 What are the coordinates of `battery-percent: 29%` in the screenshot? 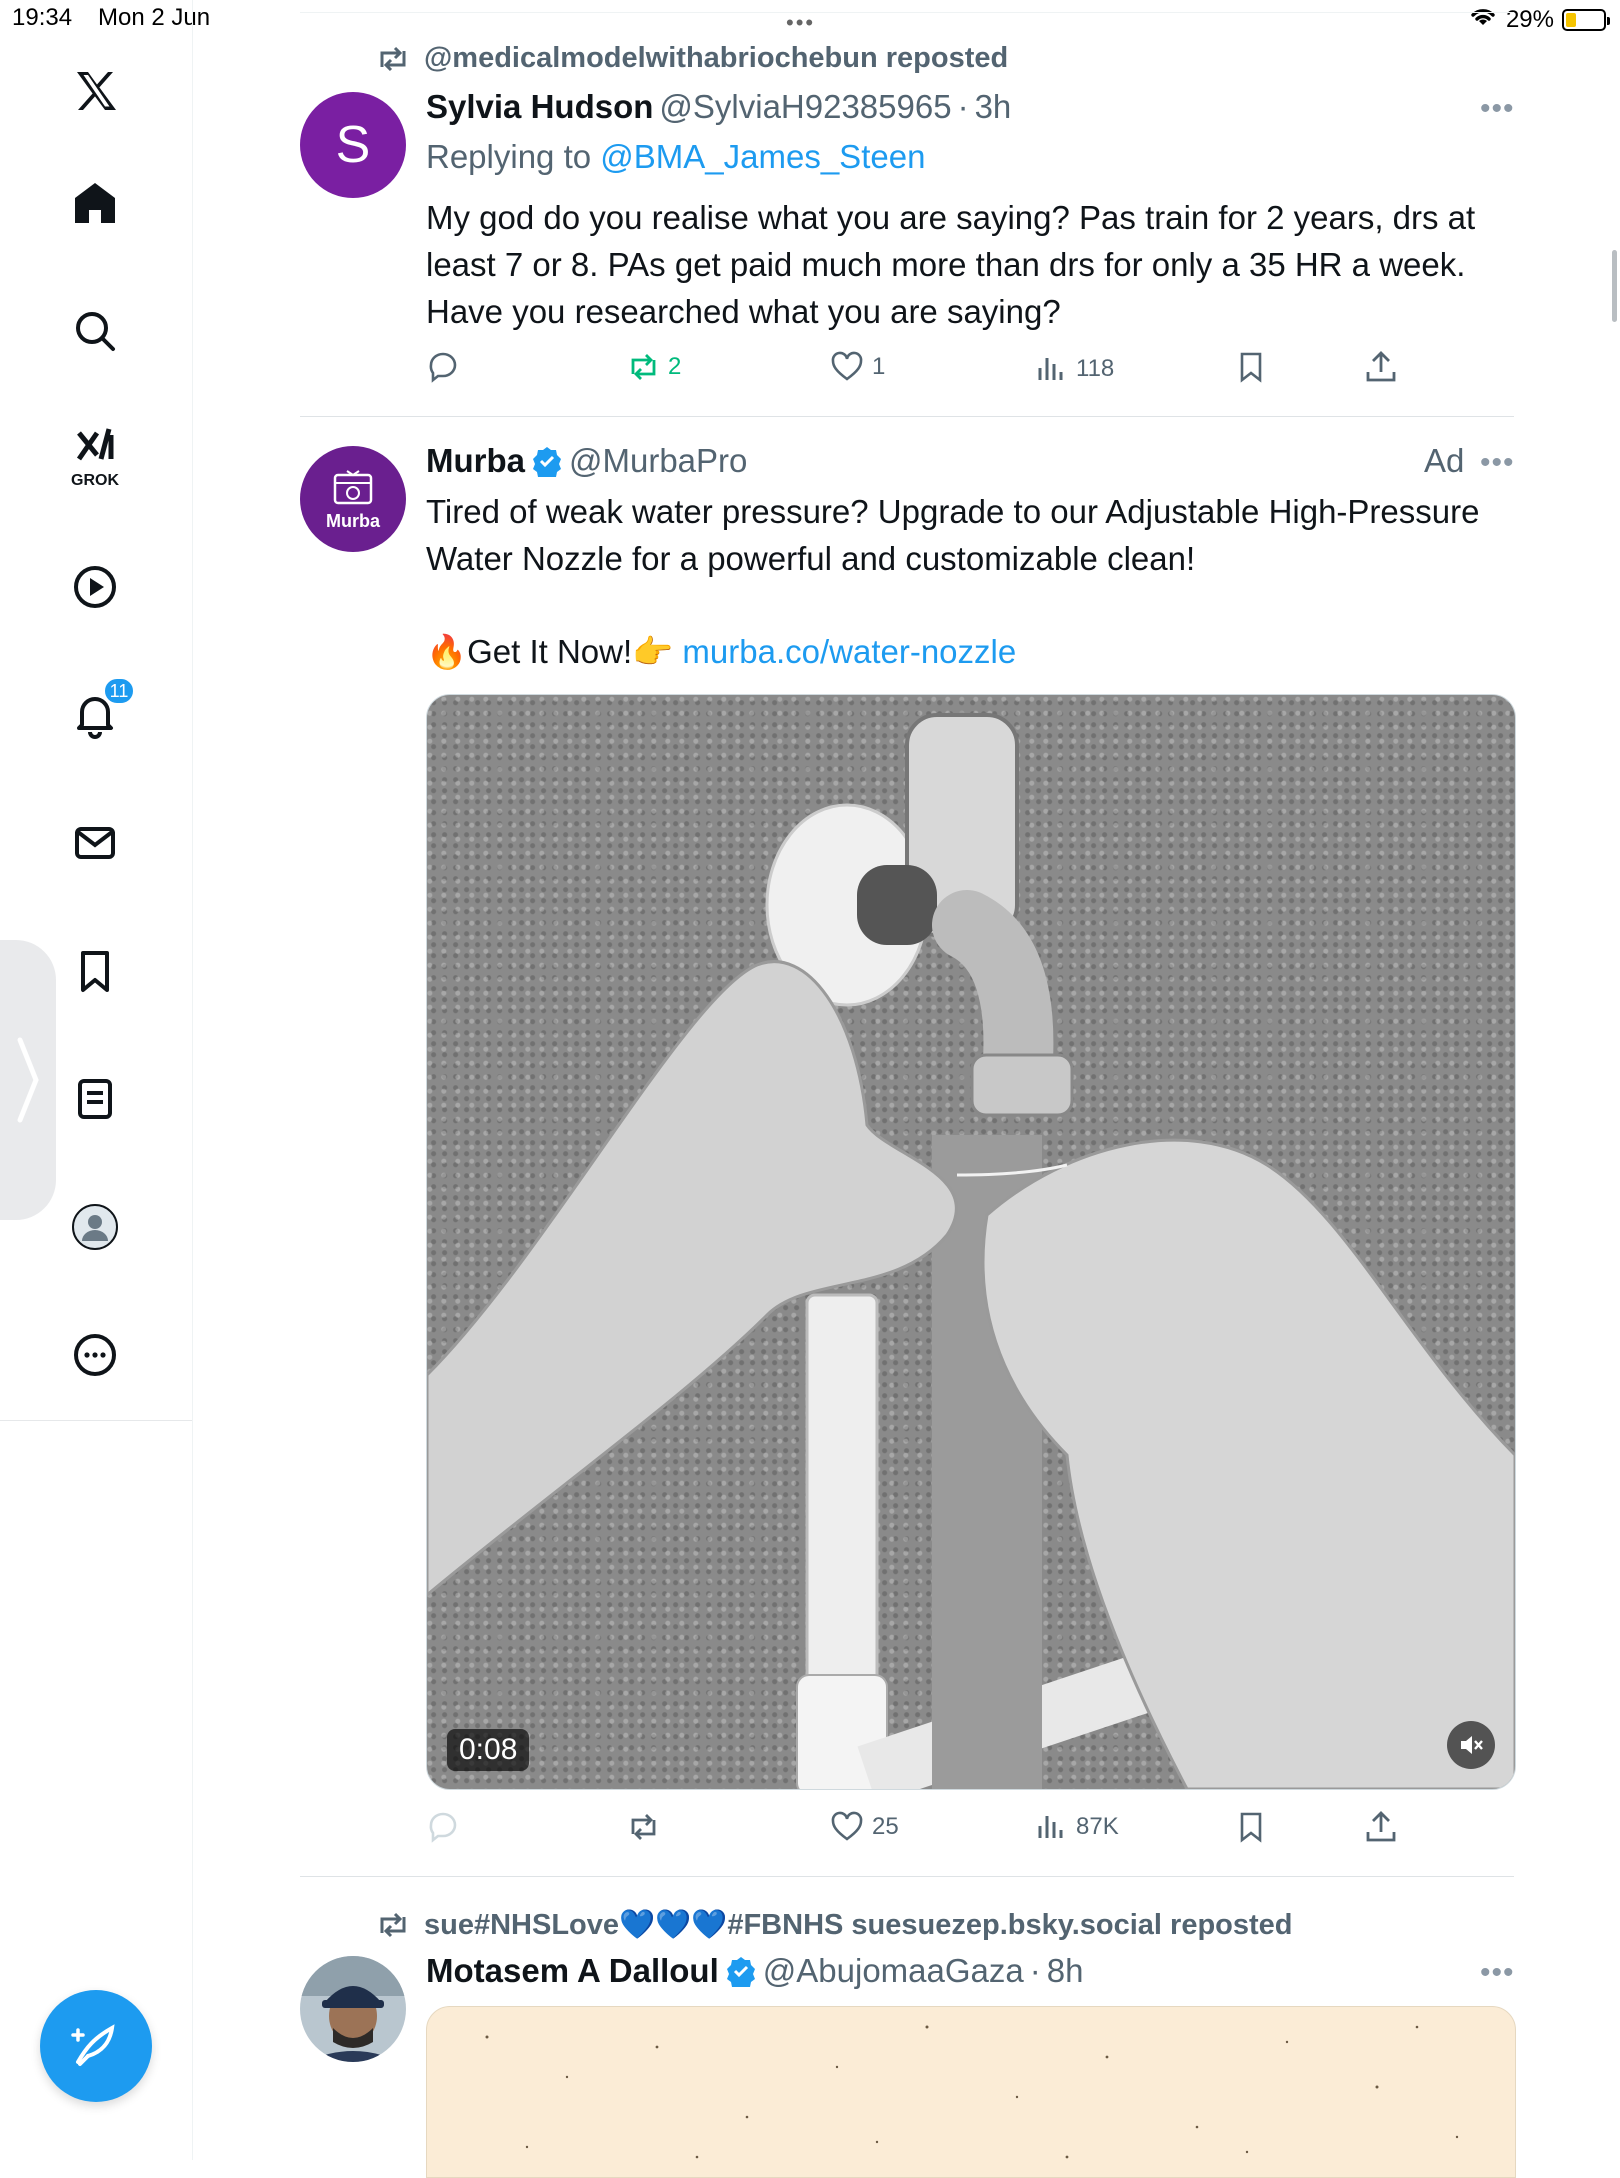 It's located at (1529, 19).